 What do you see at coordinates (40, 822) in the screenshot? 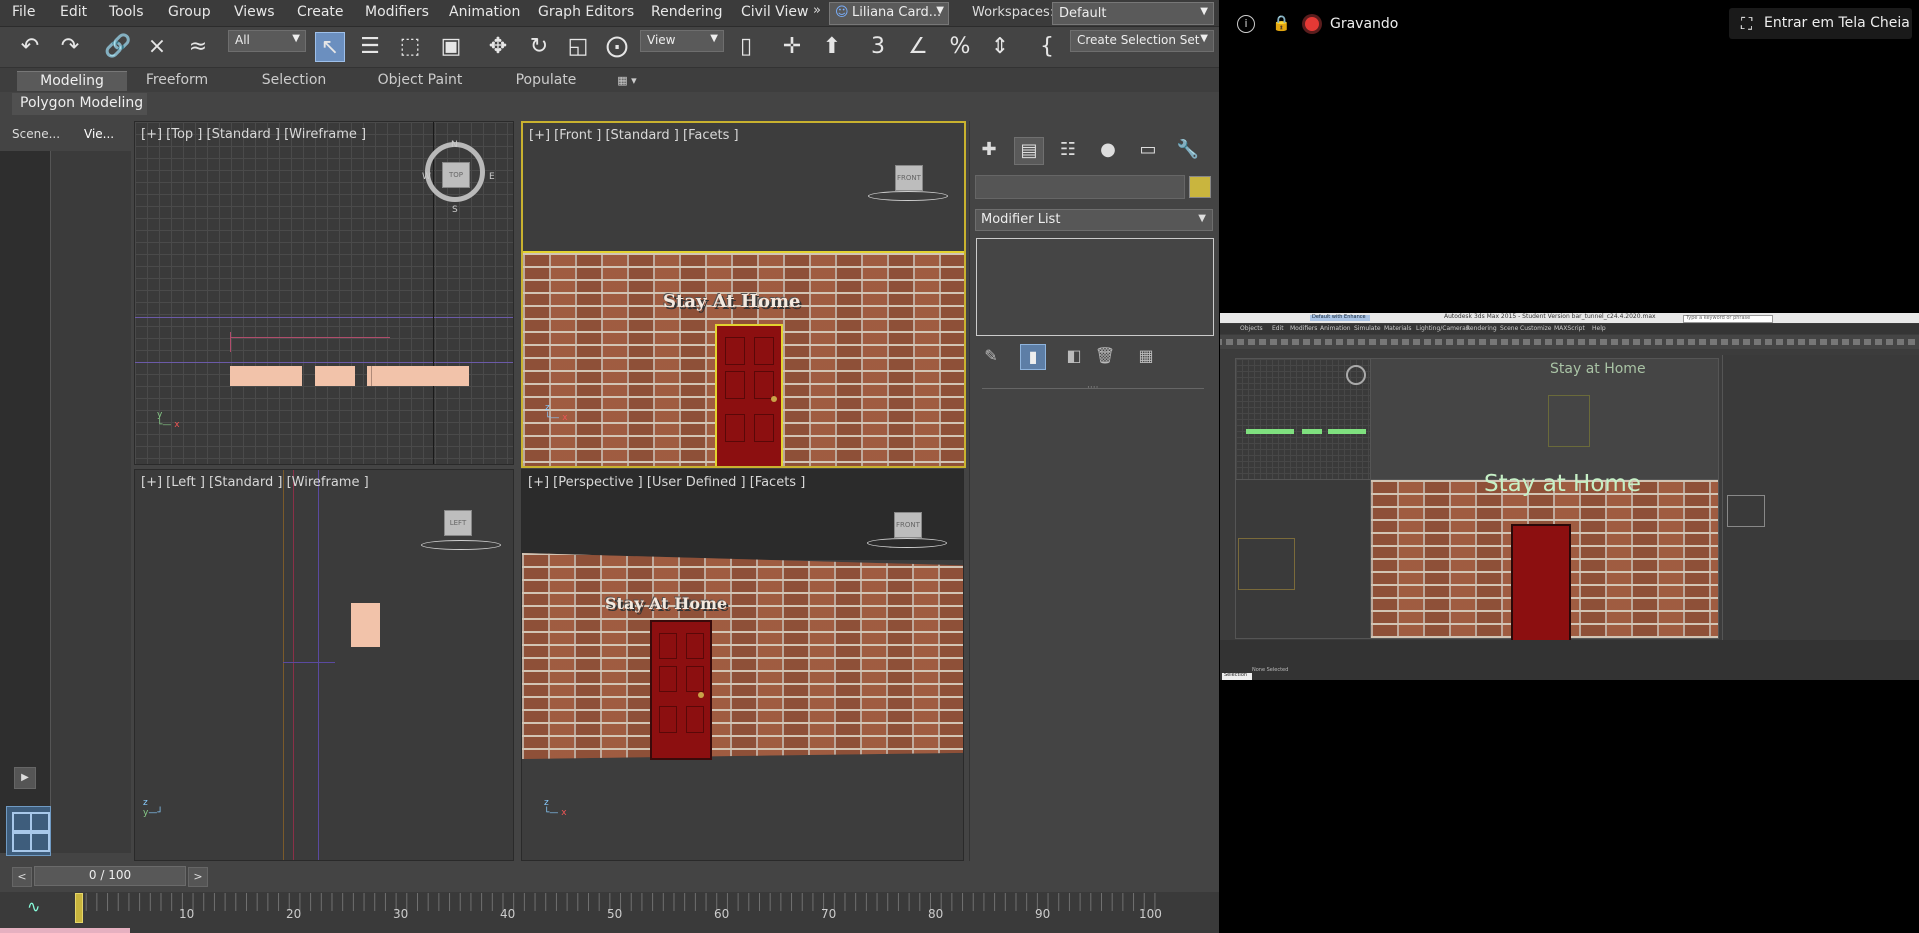
I see `layout-cell` at bounding box center [40, 822].